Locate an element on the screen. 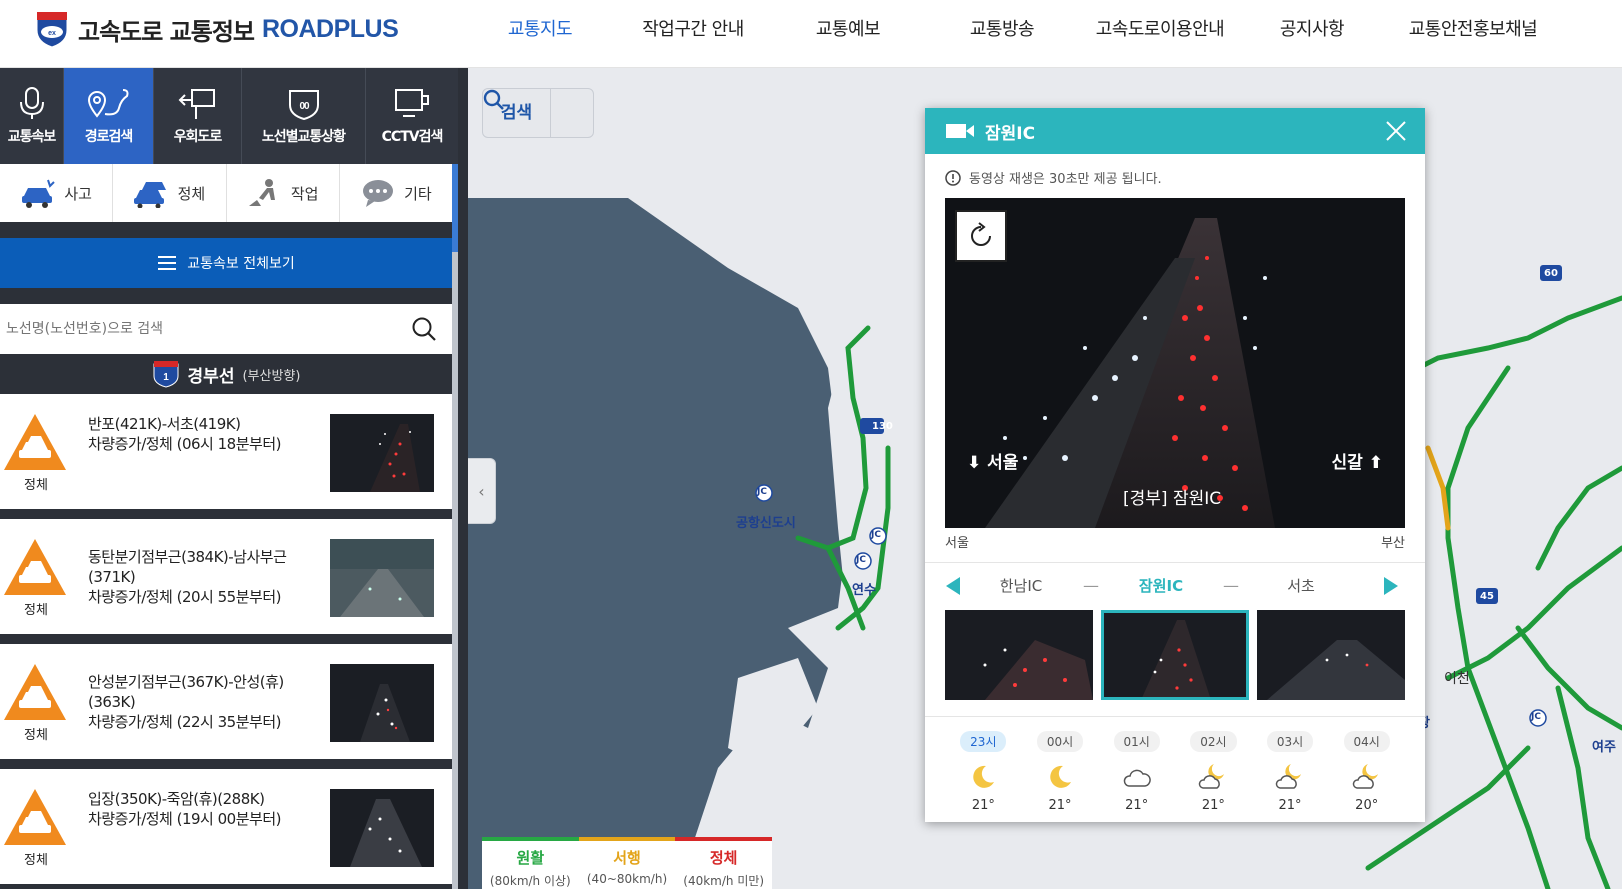 This screenshot has width=1622, height=889. station-next: 서초 is located at coordinates (1301, 585).